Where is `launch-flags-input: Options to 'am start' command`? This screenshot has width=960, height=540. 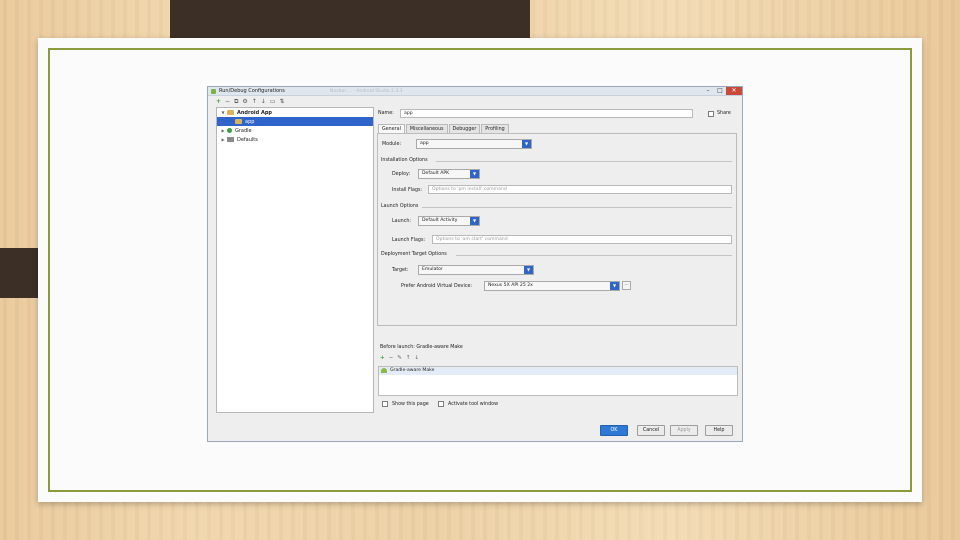
launch-flags-input: Options to 'am start' command is located at coordinates (582, 239).